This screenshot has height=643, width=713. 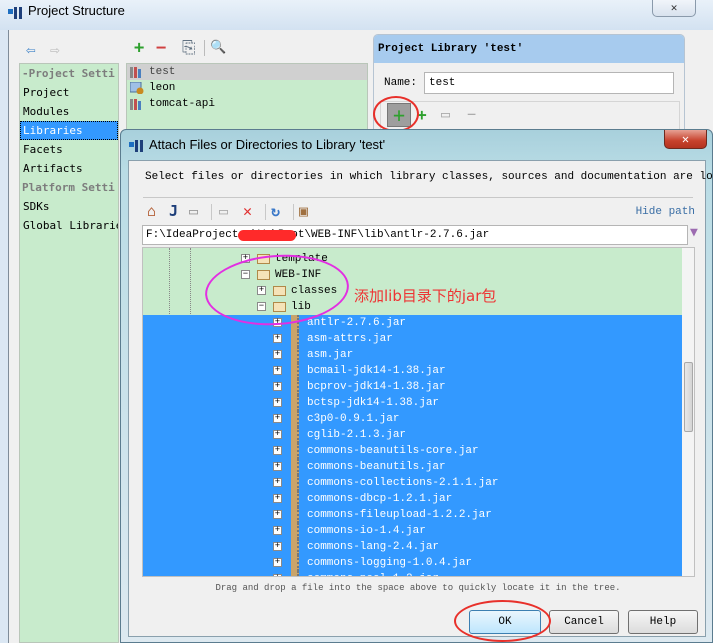 I want to click on tree-row-jar: + bcmail-jdk14-1.38.jar, so click(x=418, y=371).